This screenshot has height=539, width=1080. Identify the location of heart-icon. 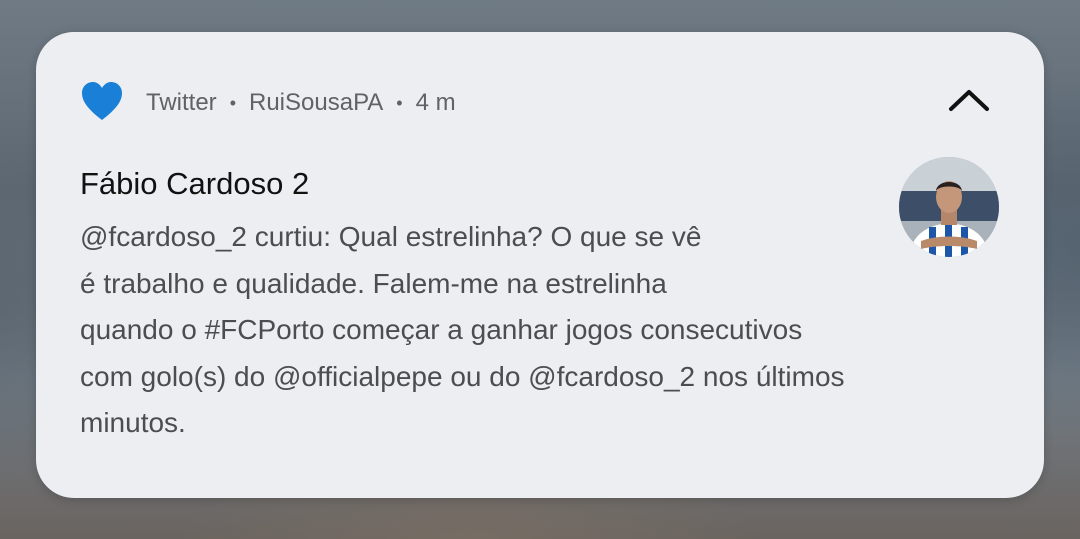
(102, 101).